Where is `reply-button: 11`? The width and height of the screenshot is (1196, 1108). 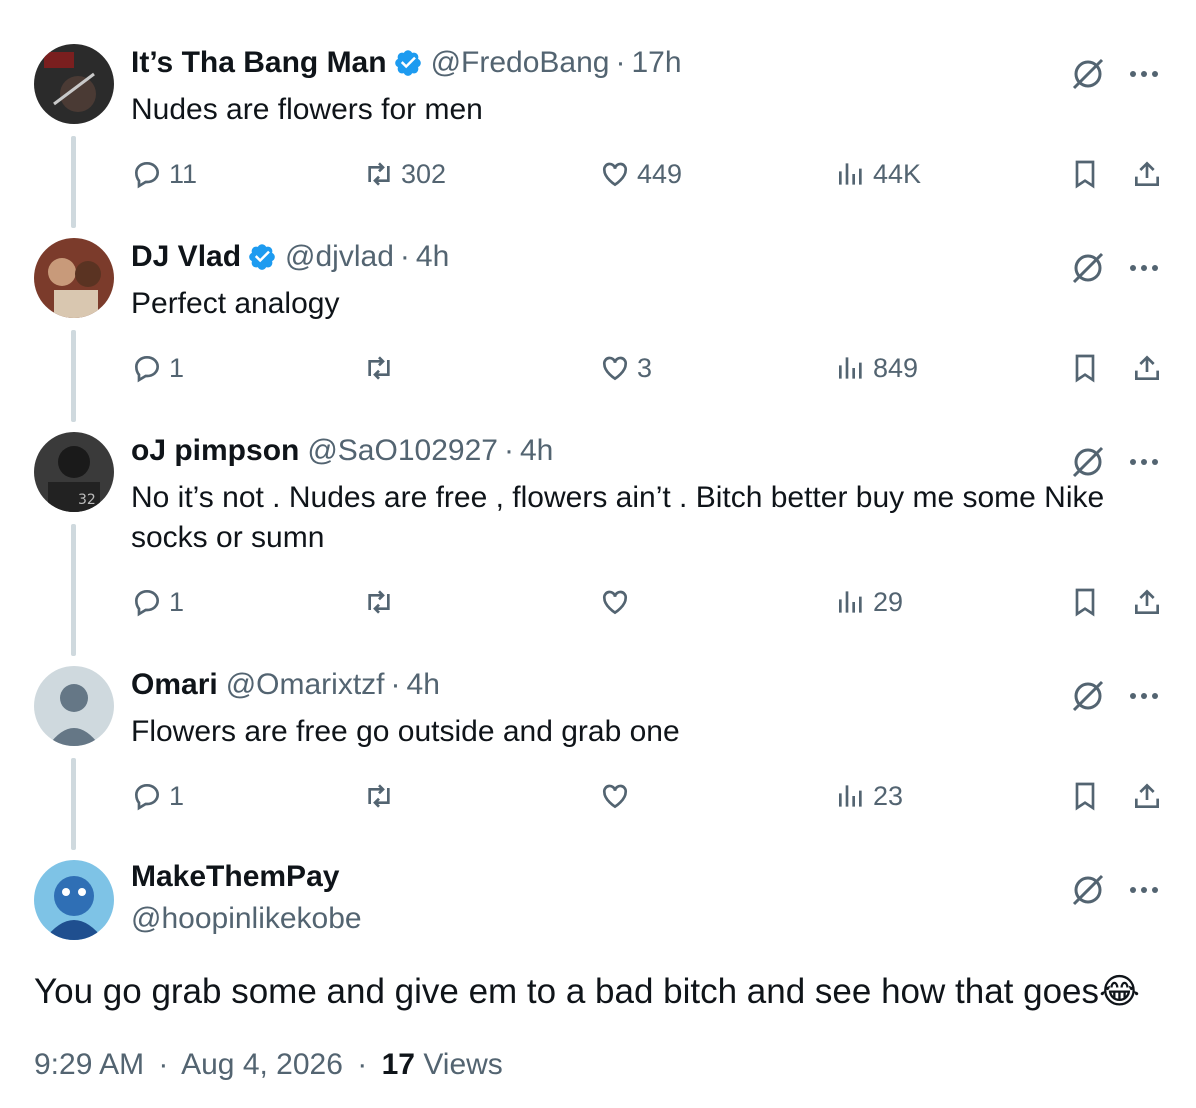 reply-button: 11 is located at coordinates (164, 174).